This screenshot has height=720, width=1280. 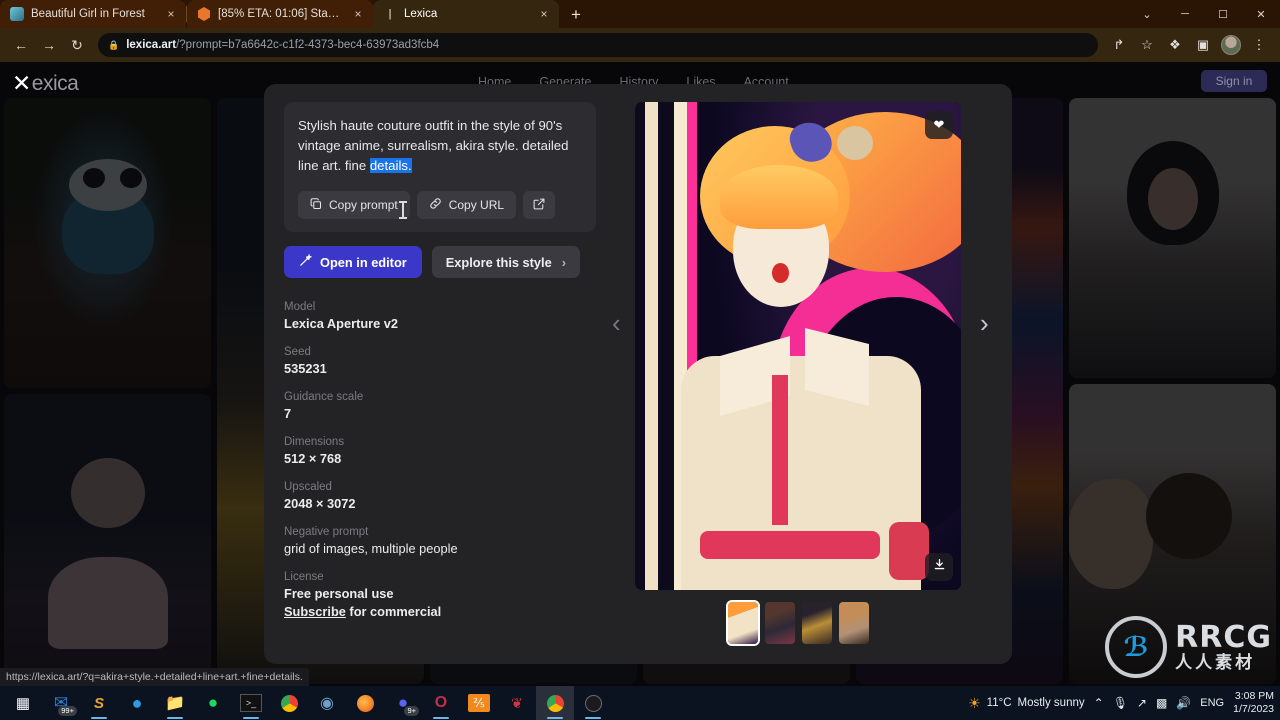 I want to click on window-controls: ⌄ ─ ☐ ✕, so click(x=1204, y=14).